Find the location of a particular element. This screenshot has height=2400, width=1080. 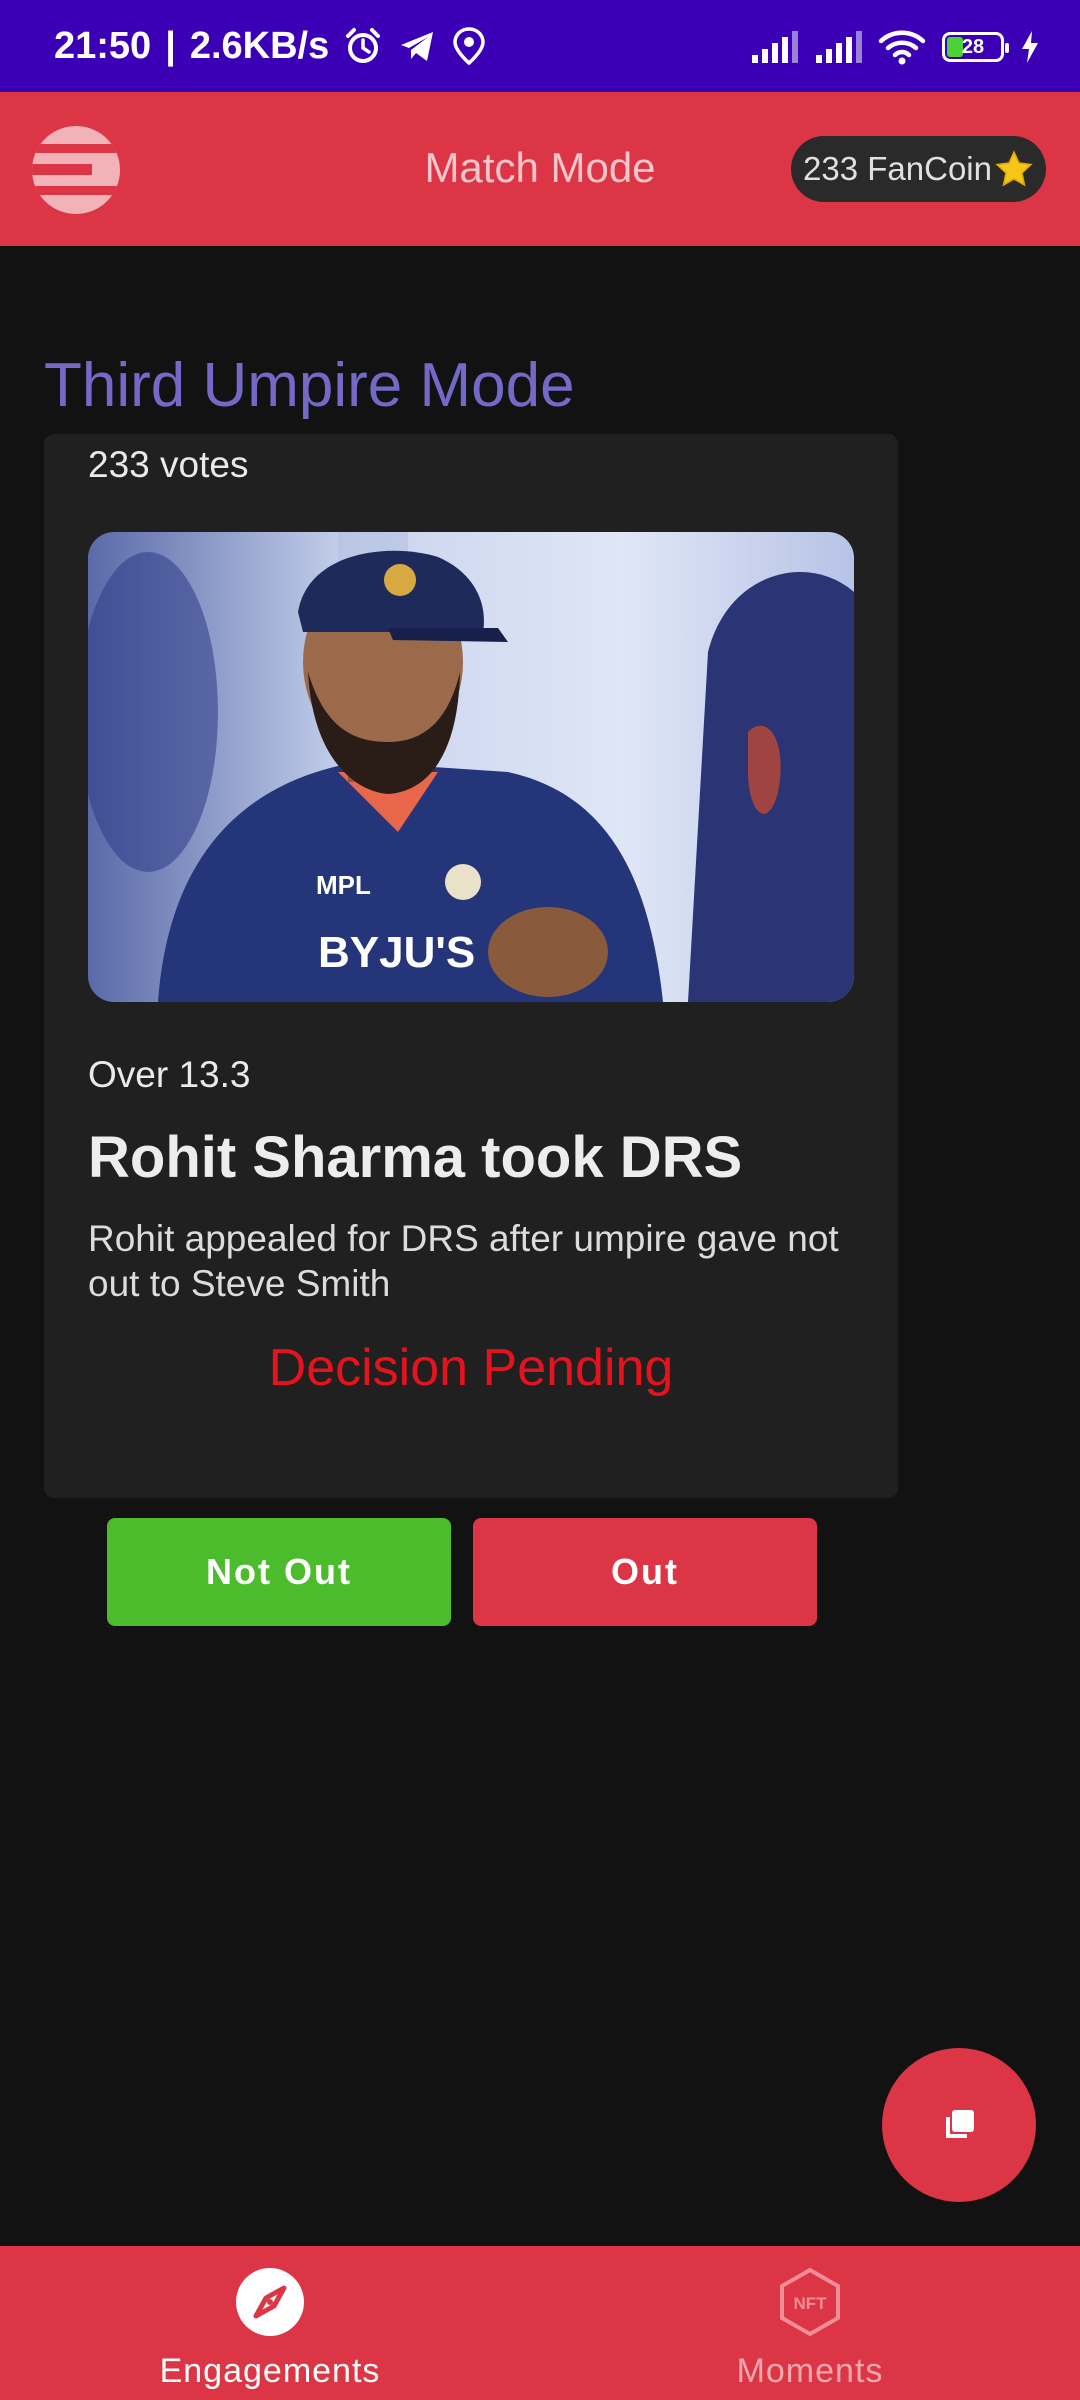

status-time: 21:50 is located at coordinates (103, 45).